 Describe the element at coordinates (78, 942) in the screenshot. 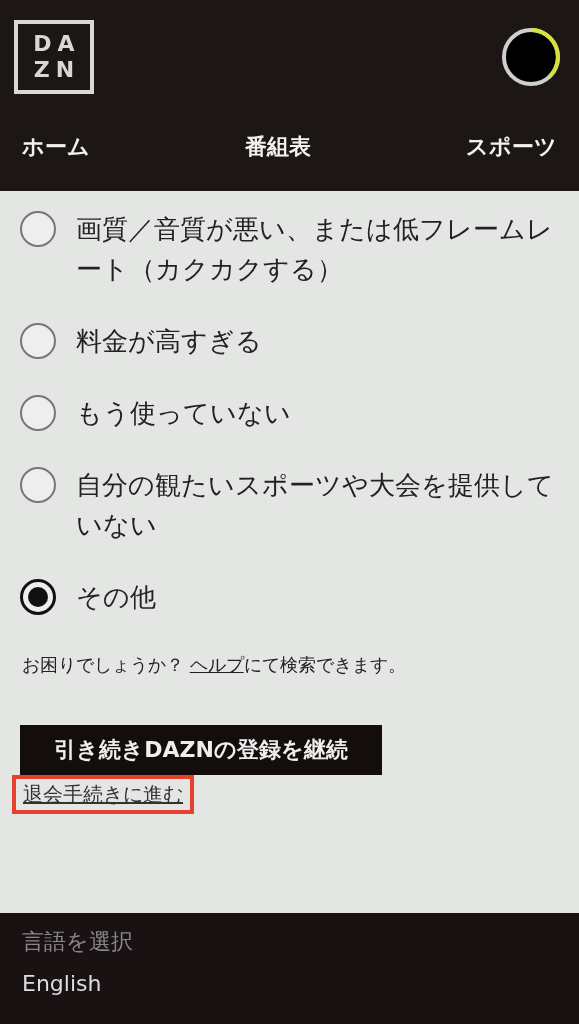

I see `footer-heading: 言語を選択` at that location.